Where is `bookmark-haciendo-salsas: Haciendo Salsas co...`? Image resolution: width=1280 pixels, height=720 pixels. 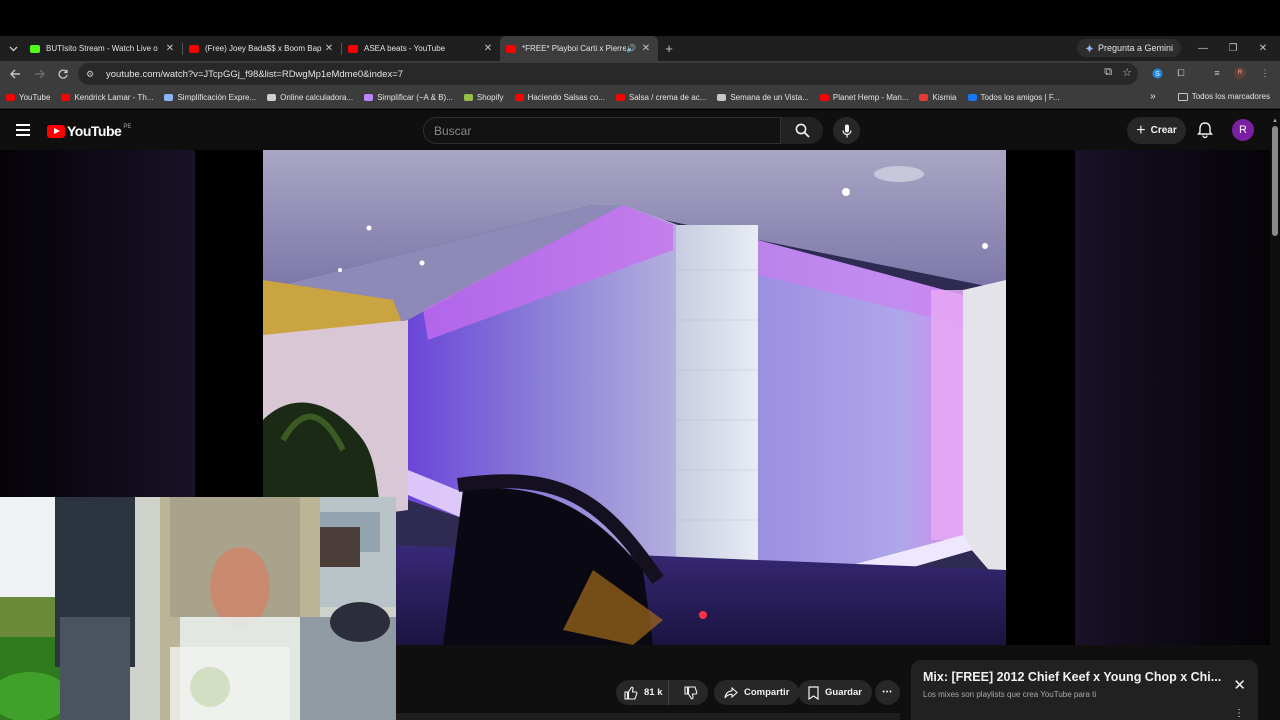
bookmark-haciendo-salsas: Haciendo Salsas co... is located at coordinates (559, 97).